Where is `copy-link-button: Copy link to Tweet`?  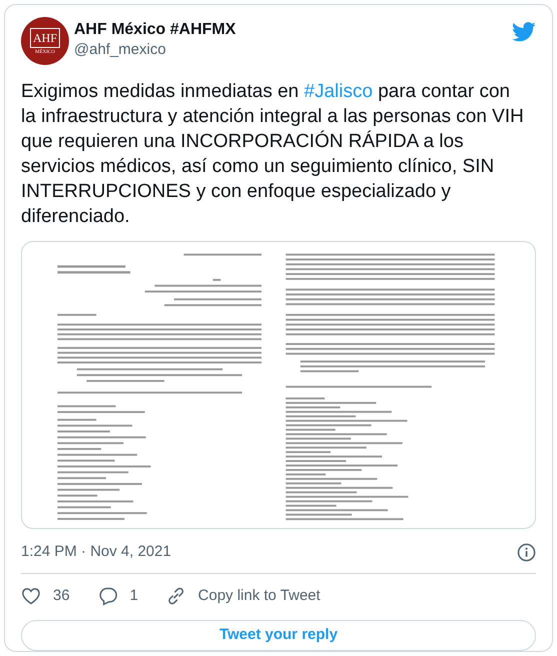
copy-link-button: Copy link to Tweet is located at coordinates (243, 596).